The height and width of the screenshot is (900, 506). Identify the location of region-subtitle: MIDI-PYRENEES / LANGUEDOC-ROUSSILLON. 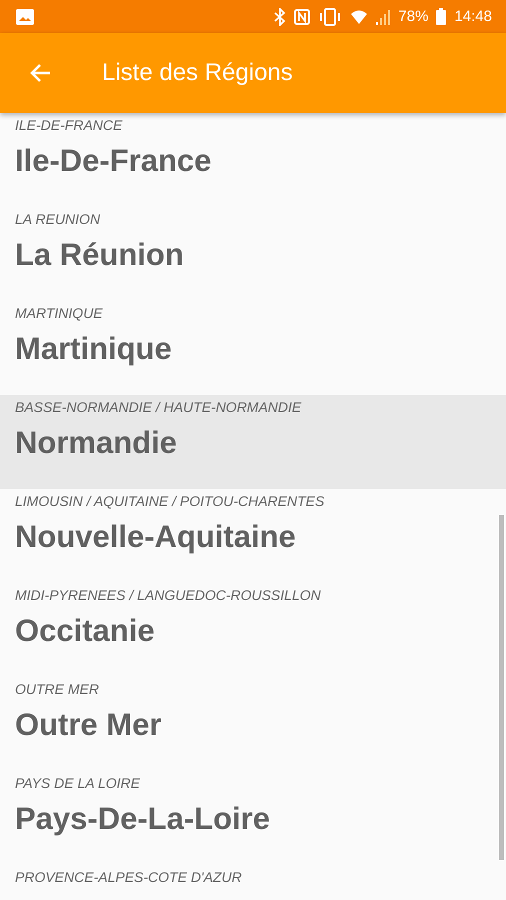
(168, 595).